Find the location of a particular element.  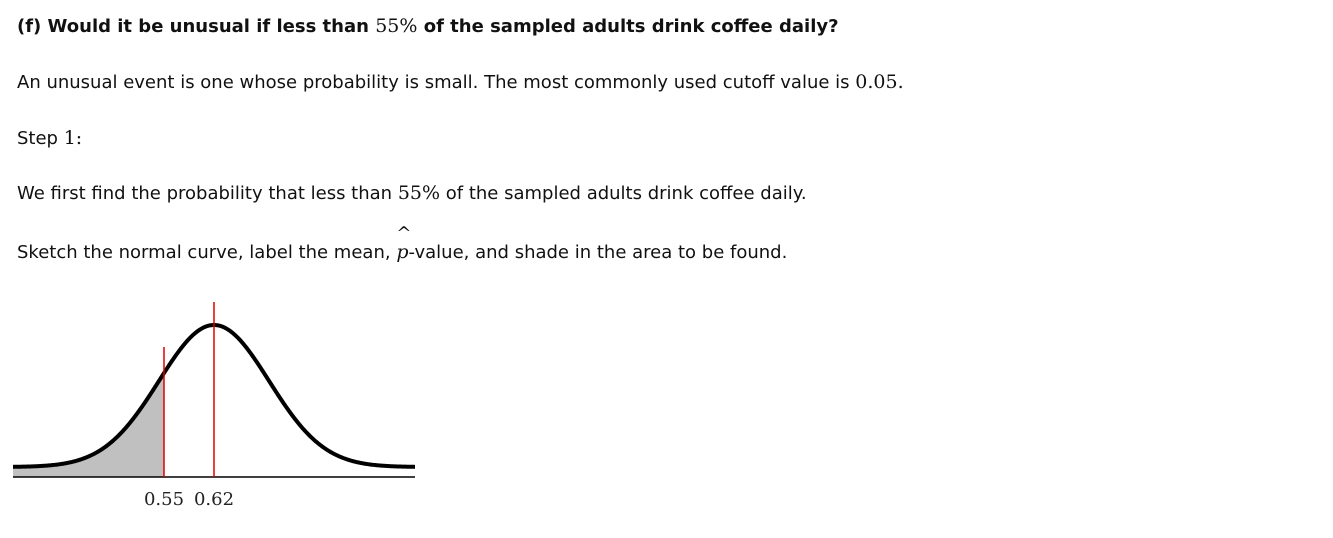

step-label: Step 1: is located at coordinates (49, 138).